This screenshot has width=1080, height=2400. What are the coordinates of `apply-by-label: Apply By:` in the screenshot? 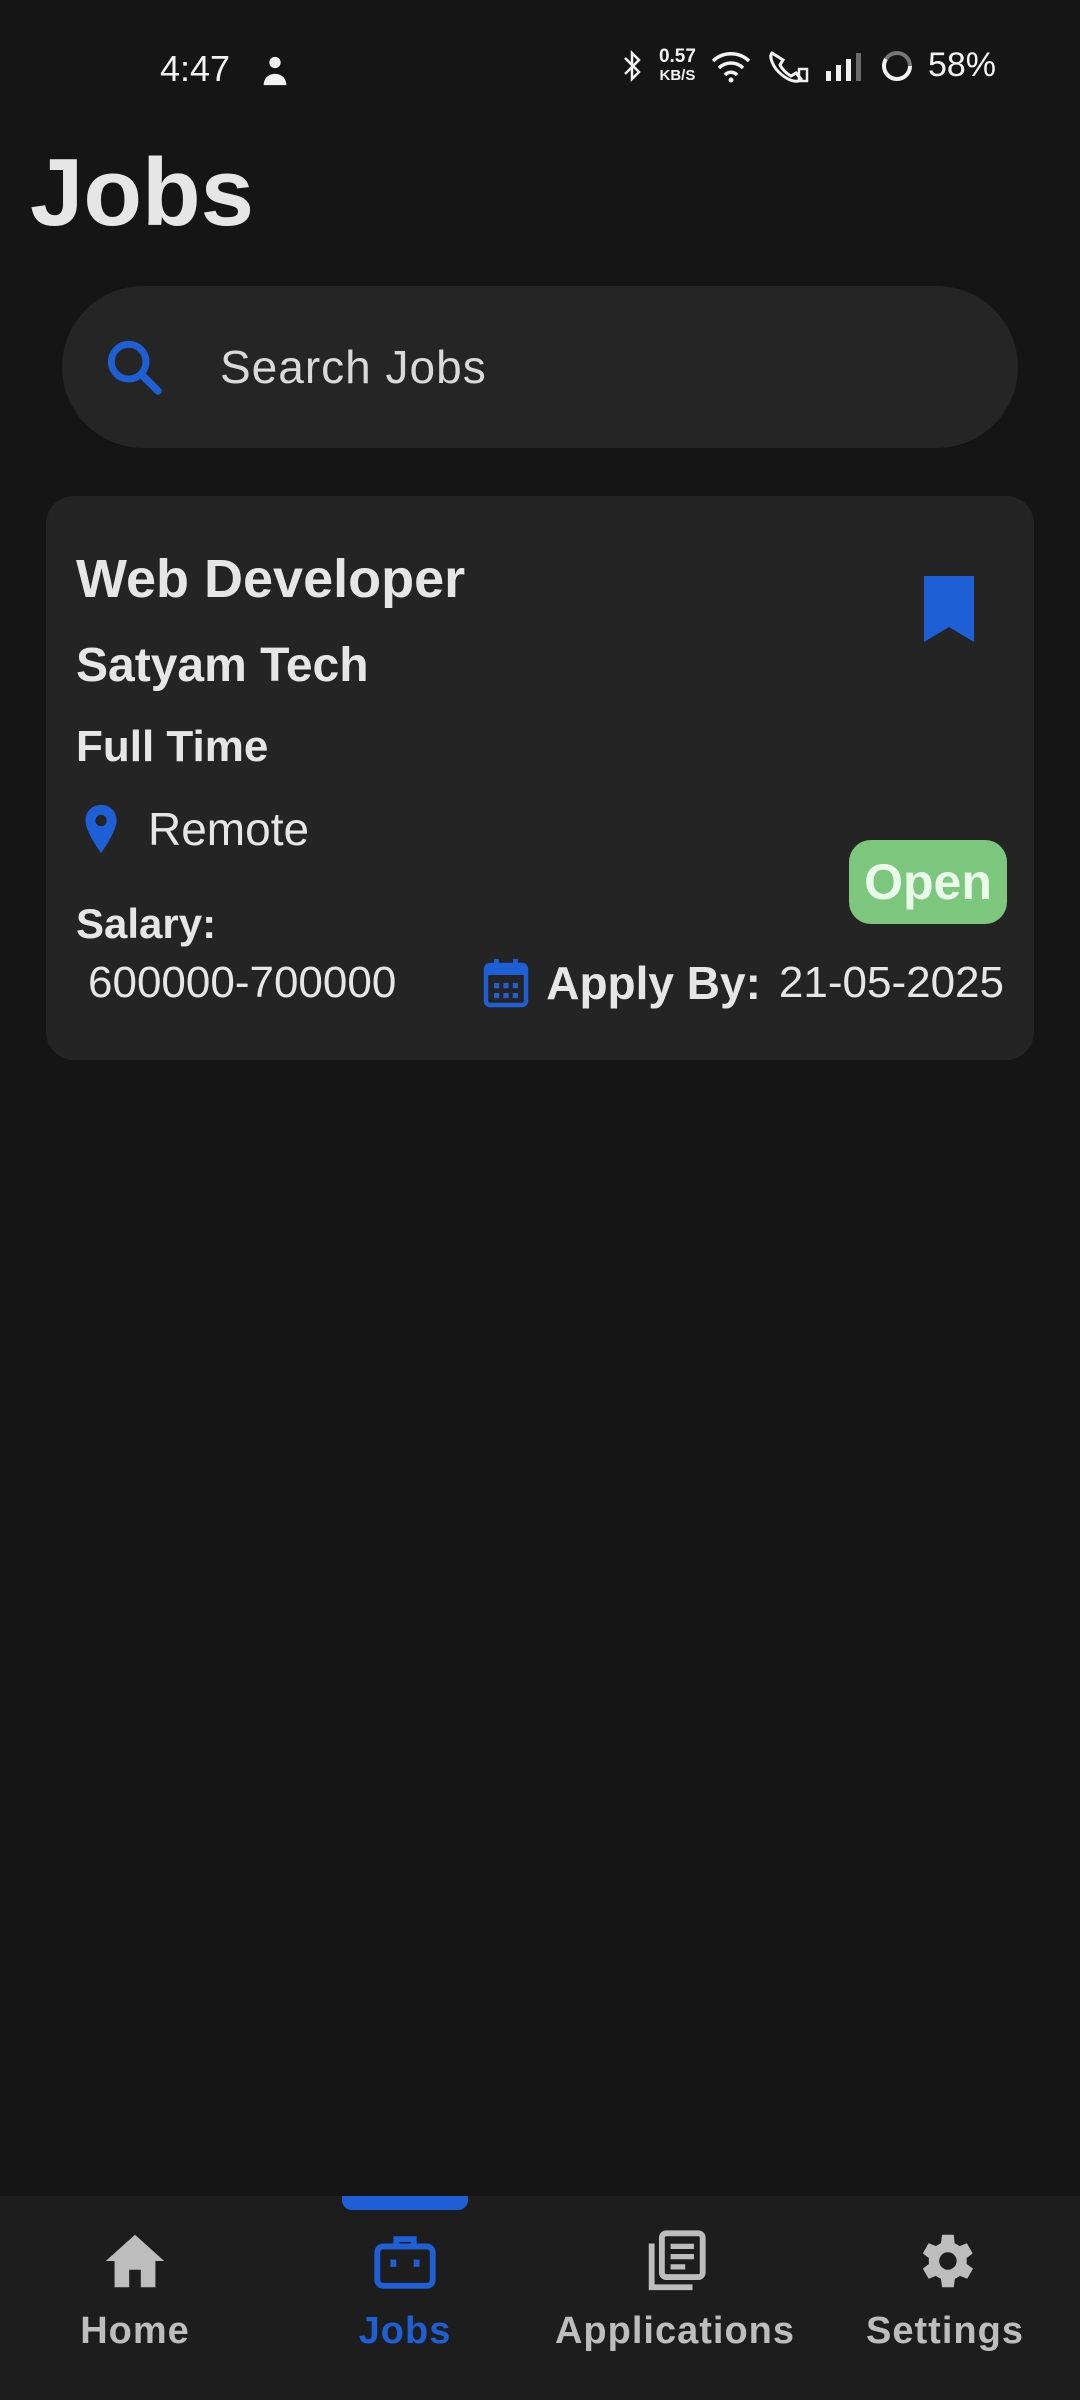 It's located at (653, 983).